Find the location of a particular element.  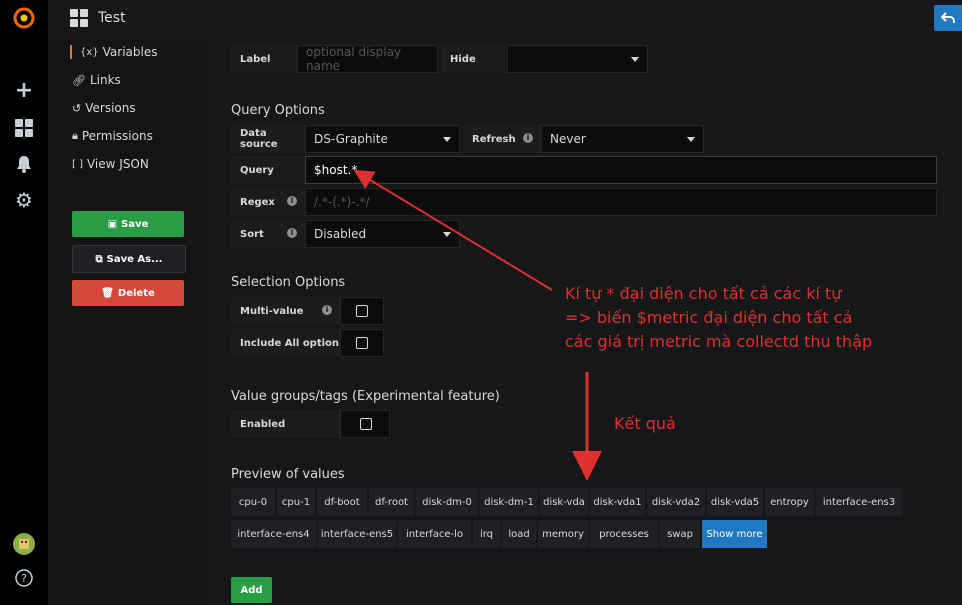

back-button is located at coordinates (948, 18).